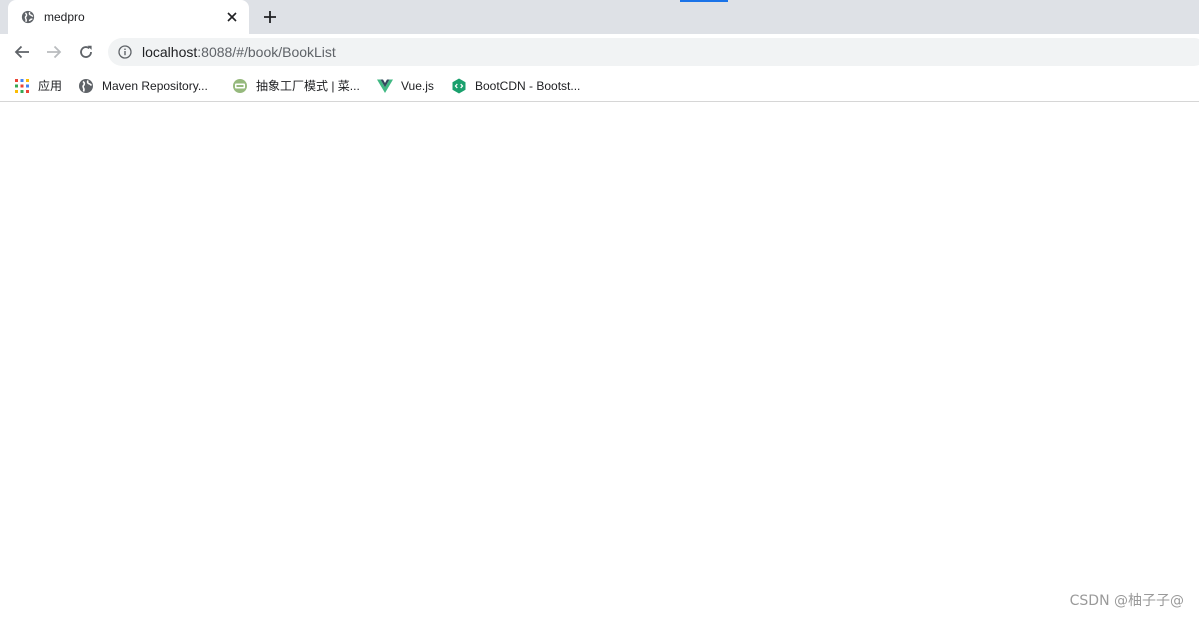 The width and height of the screenshot is (1199, 617). Describe the element at coordinates (266, 52) in the screenshot. I see `url-path: :8088/#/book/BookList` at that location.